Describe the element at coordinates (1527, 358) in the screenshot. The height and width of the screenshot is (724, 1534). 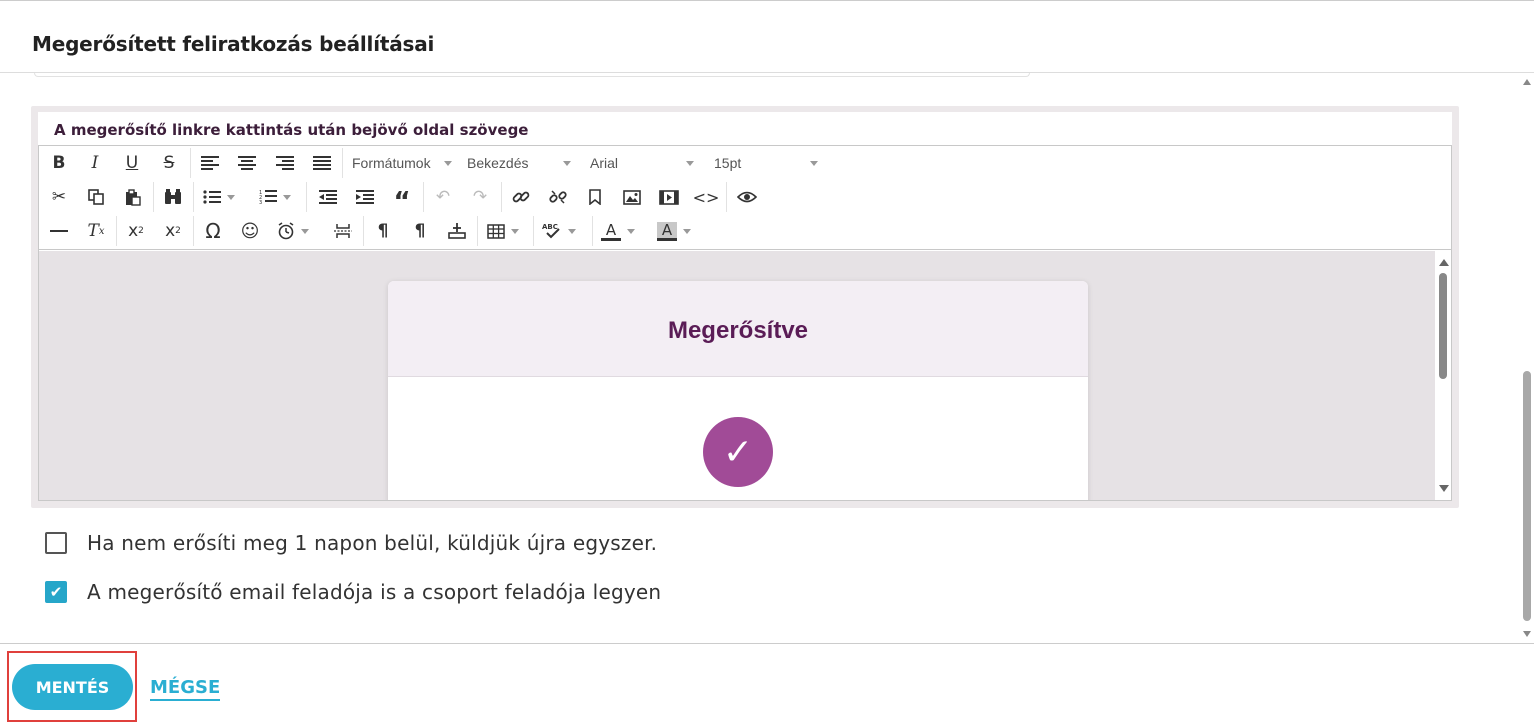
I see `dialog-scrollbar` at that location.